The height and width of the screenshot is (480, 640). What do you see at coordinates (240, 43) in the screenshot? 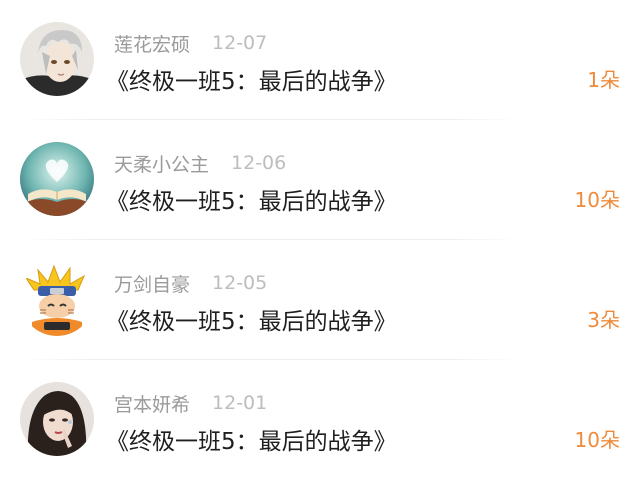
I see `timestamp: 12-07` at bounding box center [240, 43].